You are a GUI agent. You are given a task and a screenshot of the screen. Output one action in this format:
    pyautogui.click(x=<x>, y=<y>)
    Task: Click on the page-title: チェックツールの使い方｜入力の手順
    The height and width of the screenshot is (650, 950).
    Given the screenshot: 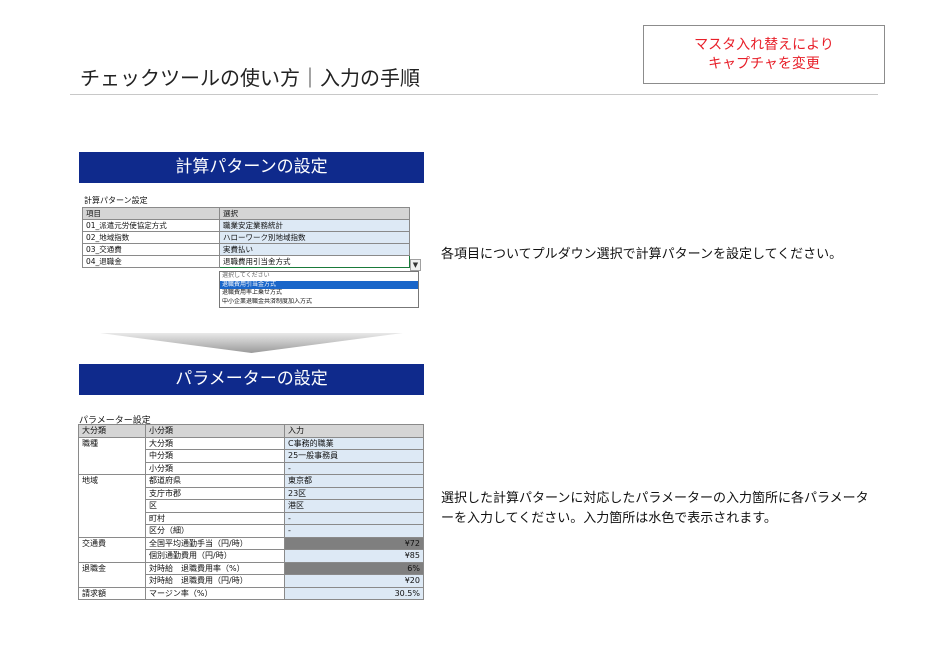 What is the action you would take?
    pyautogui.click(x=250, y=78)
    